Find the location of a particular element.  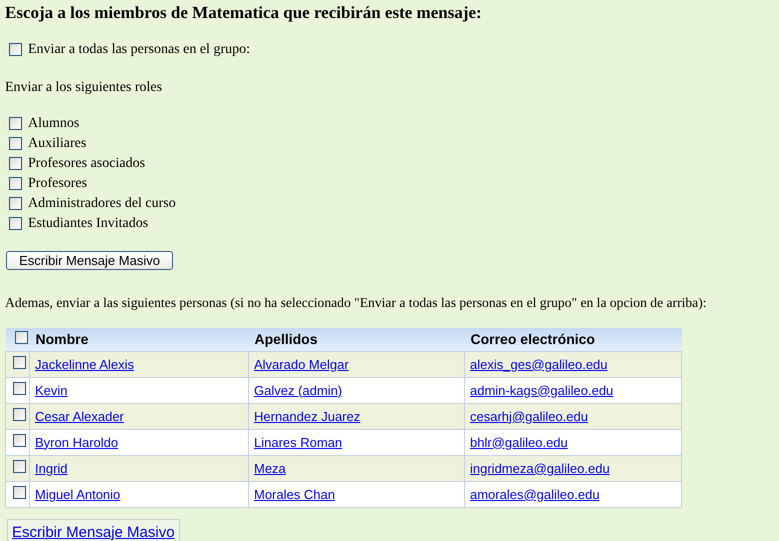

heading: Escoja a los miembros de Matematica que recibirán este mensaje: is located at coordinates (244, 13).